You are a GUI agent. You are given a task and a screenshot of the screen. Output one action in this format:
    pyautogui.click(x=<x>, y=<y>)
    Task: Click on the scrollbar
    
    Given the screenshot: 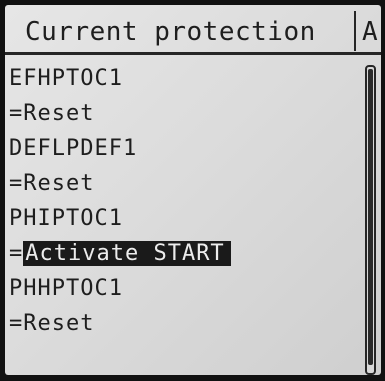 What is the action you would take?
    pyautogui.click(x=370, y=220)
    